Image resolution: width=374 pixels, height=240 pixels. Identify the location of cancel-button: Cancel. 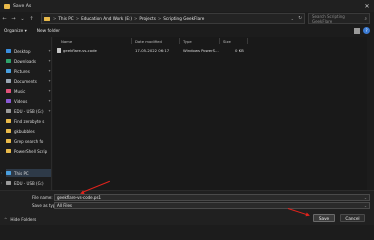
(352, 218).